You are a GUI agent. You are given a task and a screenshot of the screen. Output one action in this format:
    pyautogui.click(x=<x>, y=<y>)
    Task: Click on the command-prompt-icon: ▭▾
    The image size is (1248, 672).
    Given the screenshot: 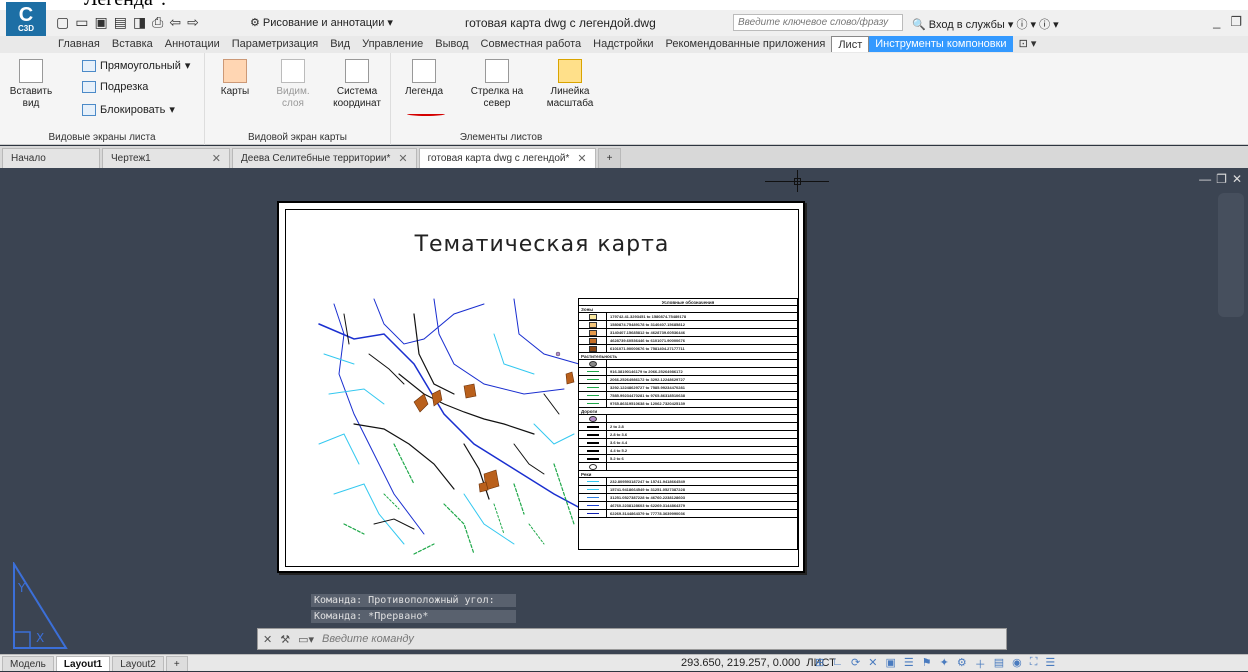 What is the action you would take?
    pyautogui.click(x=306, y=639)
    